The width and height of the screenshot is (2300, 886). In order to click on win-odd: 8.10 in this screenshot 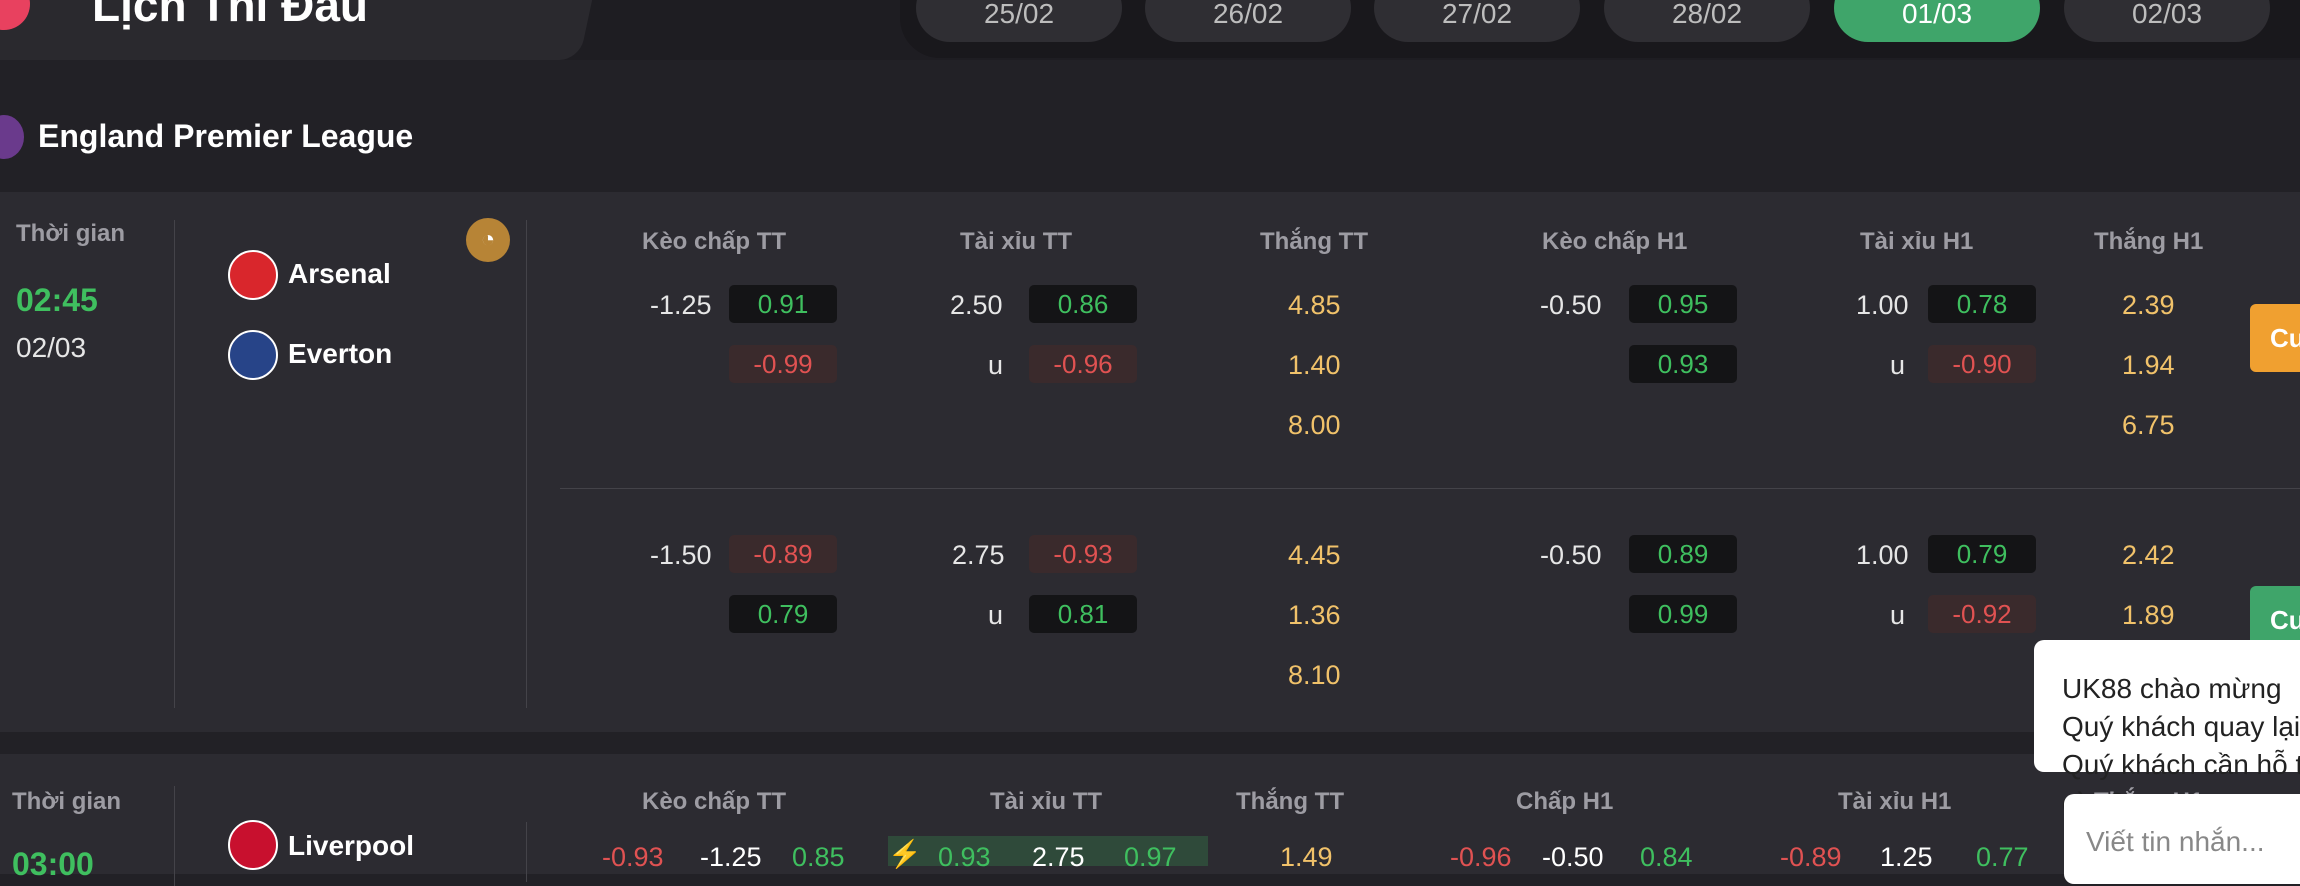, I will do `click(1314, 675)`.